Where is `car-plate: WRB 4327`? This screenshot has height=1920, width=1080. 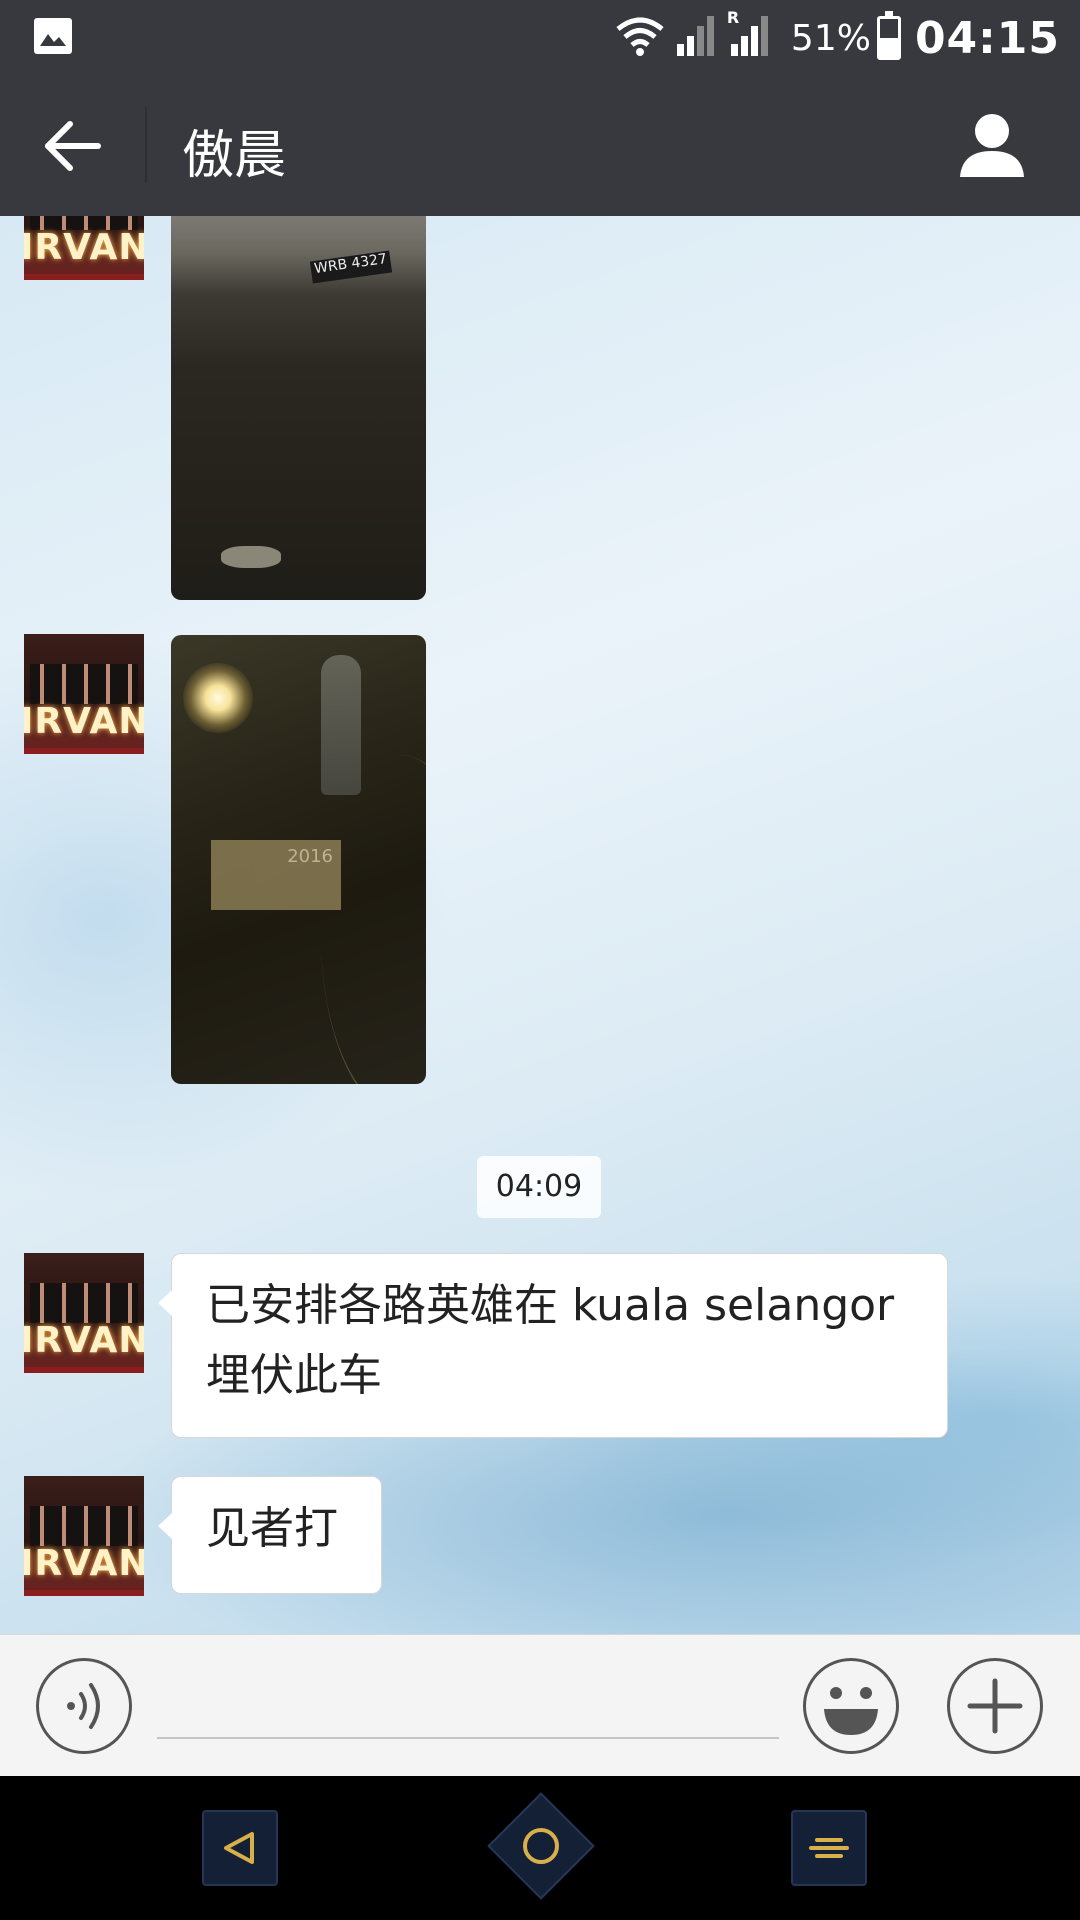
car-plate: WRB 4327 is located at coordinates (351, 267).